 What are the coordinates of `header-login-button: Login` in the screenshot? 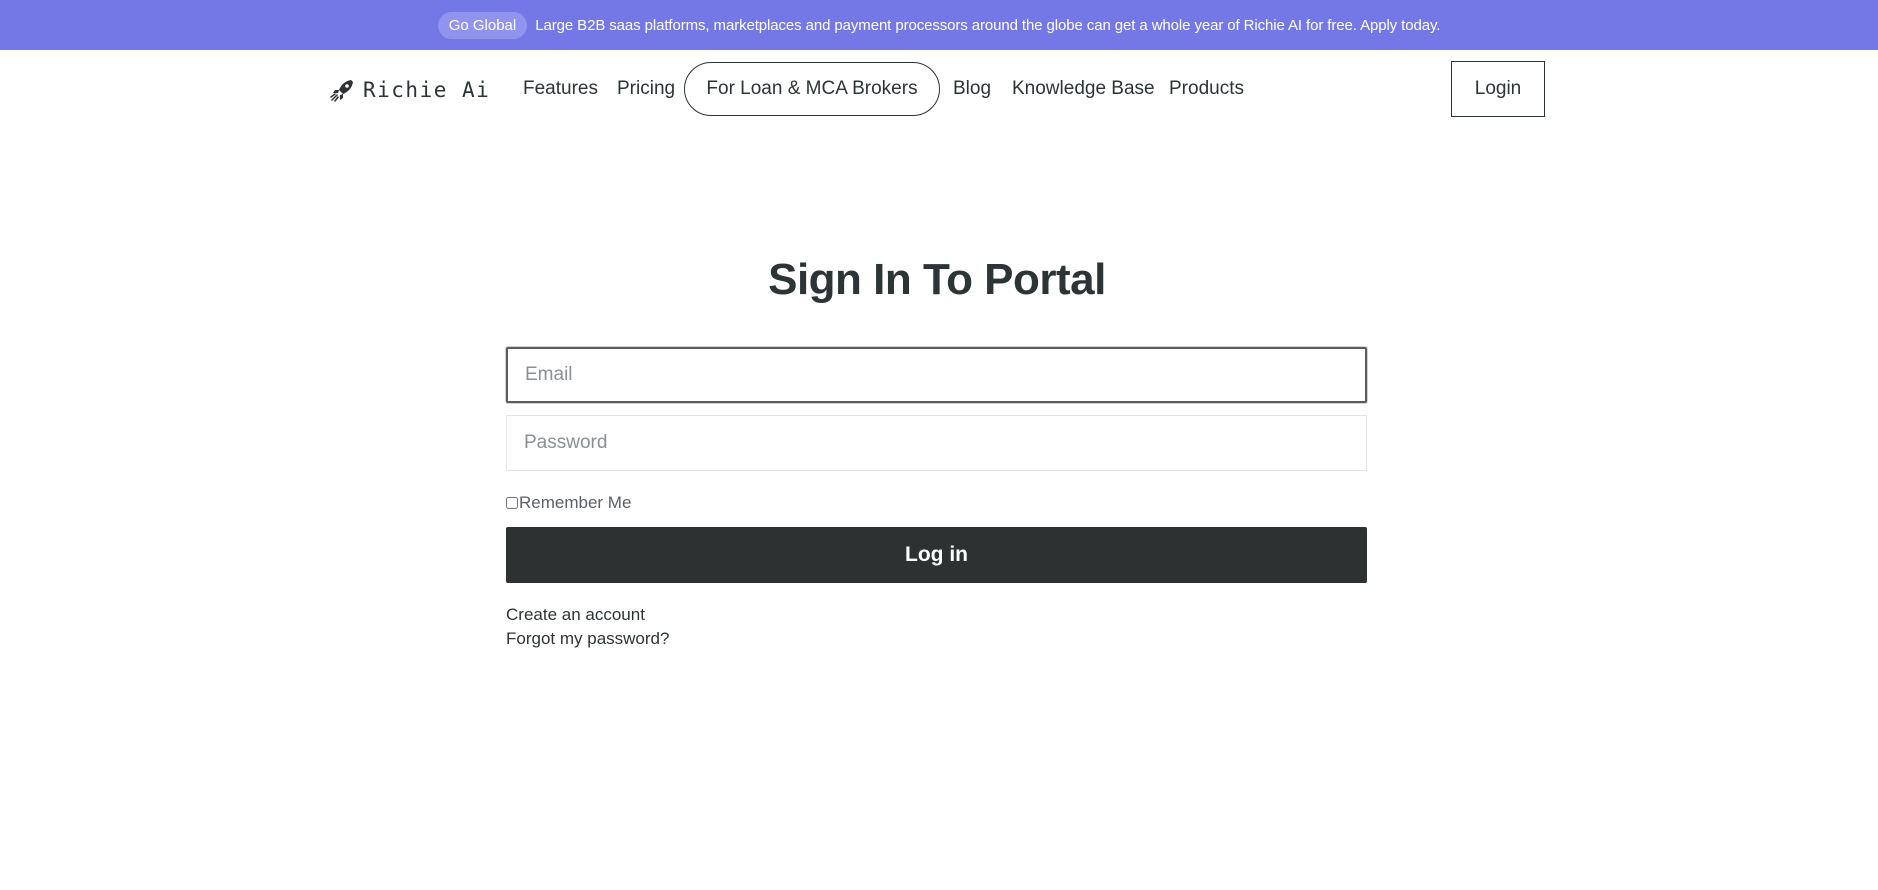 It's located at (1498, 89).